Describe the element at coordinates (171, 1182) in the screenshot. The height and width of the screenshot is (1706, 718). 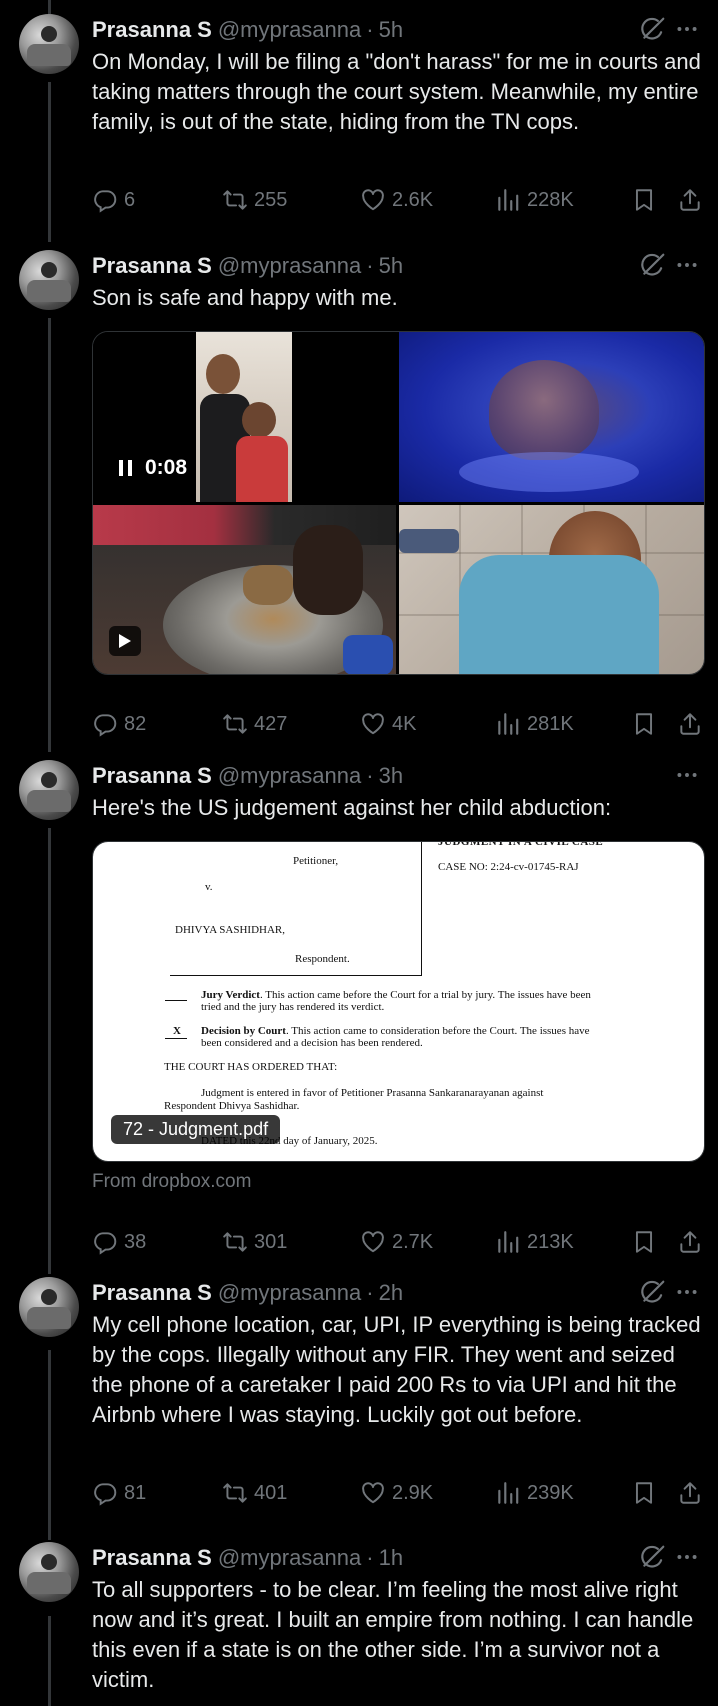
I see `link-source: From dropbox.com` at that location.